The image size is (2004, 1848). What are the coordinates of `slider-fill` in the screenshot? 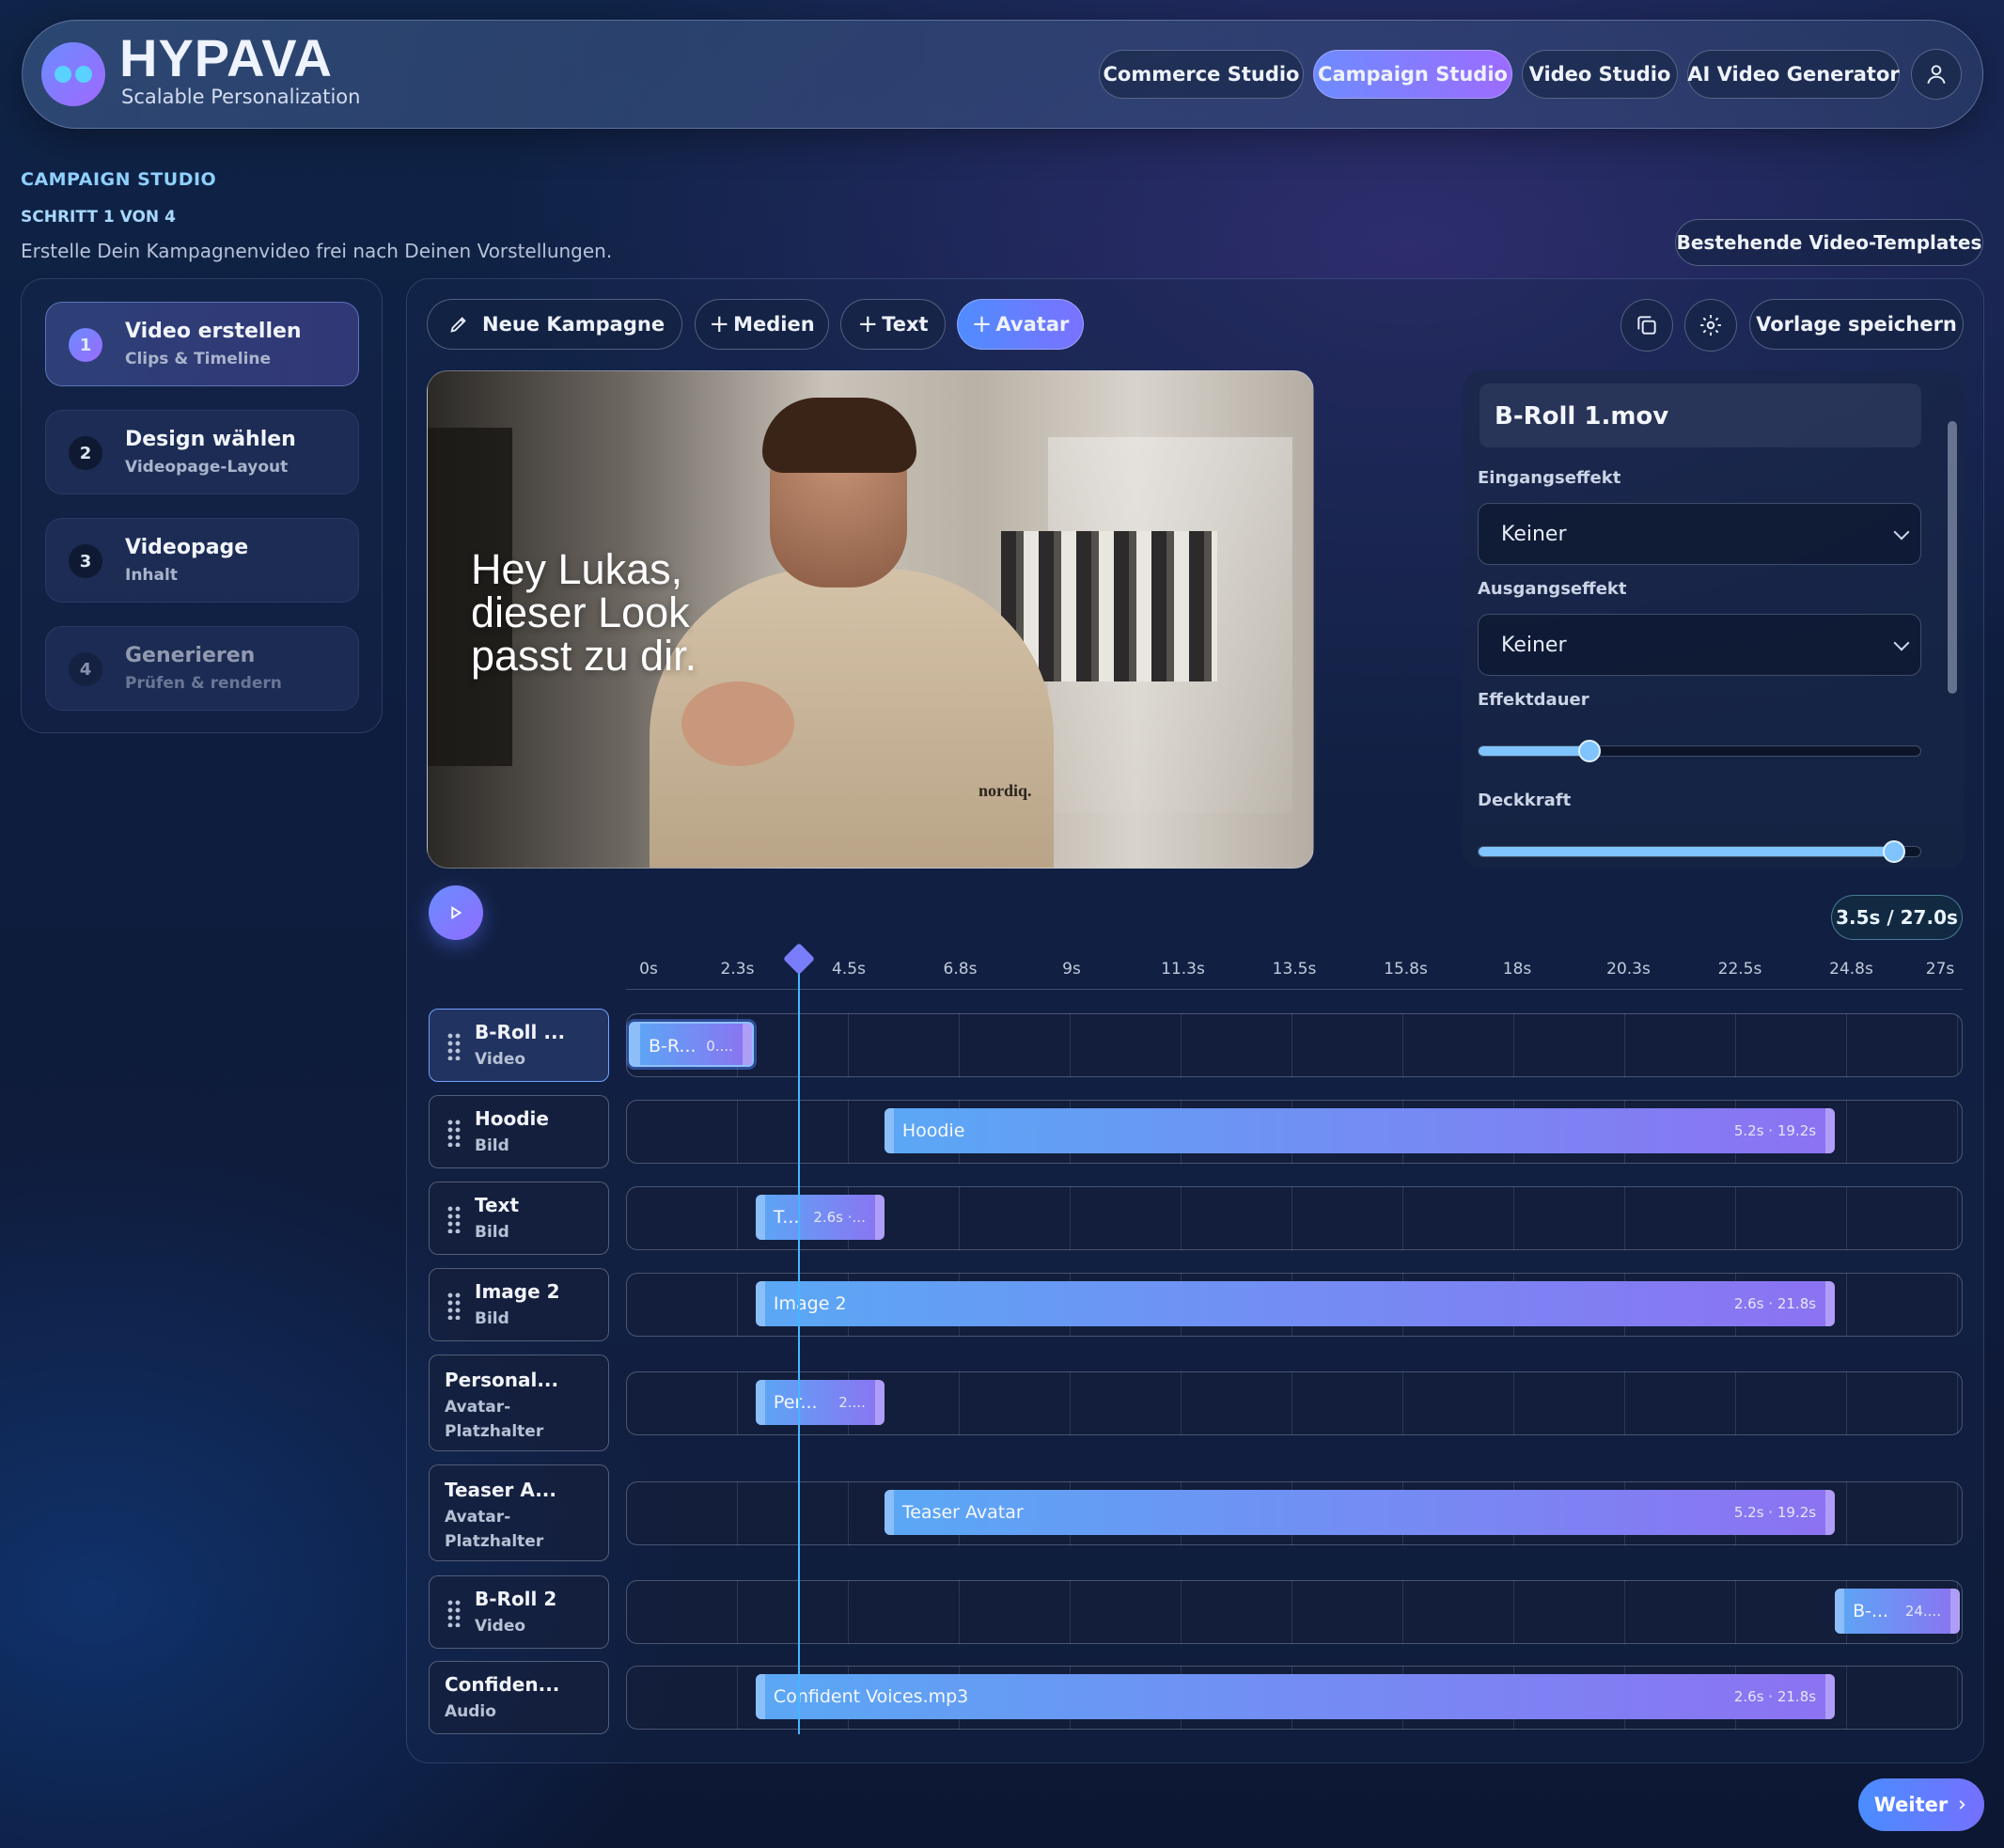 It's located at (1534, 751).